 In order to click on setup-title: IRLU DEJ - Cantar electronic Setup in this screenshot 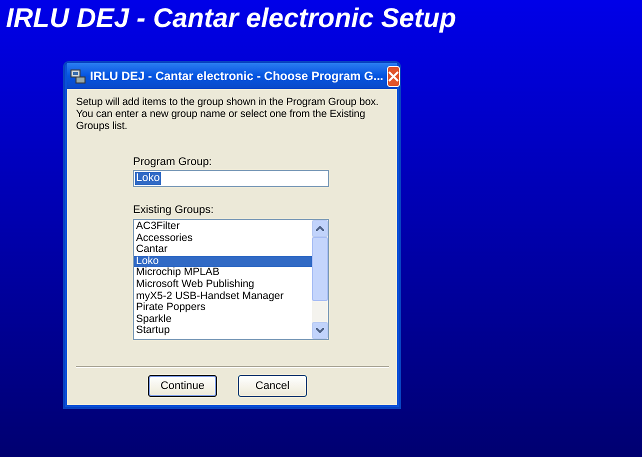, I will do `click(230, 18)`.